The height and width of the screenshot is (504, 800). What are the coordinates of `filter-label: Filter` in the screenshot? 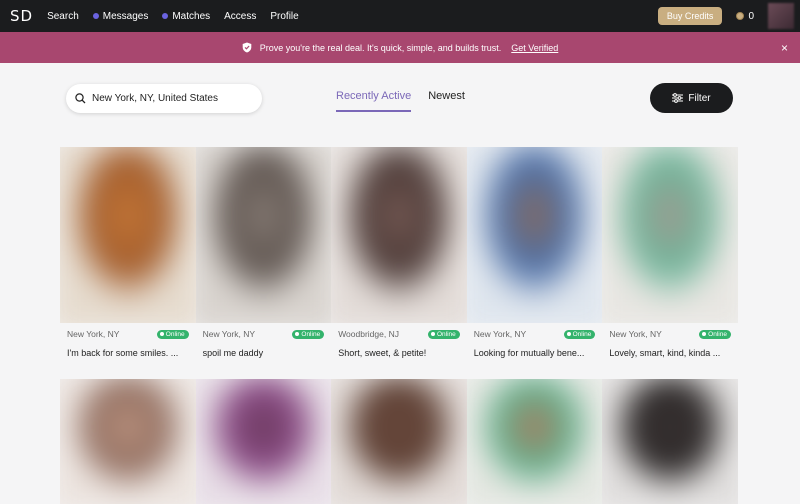 It's located at (699, 98).